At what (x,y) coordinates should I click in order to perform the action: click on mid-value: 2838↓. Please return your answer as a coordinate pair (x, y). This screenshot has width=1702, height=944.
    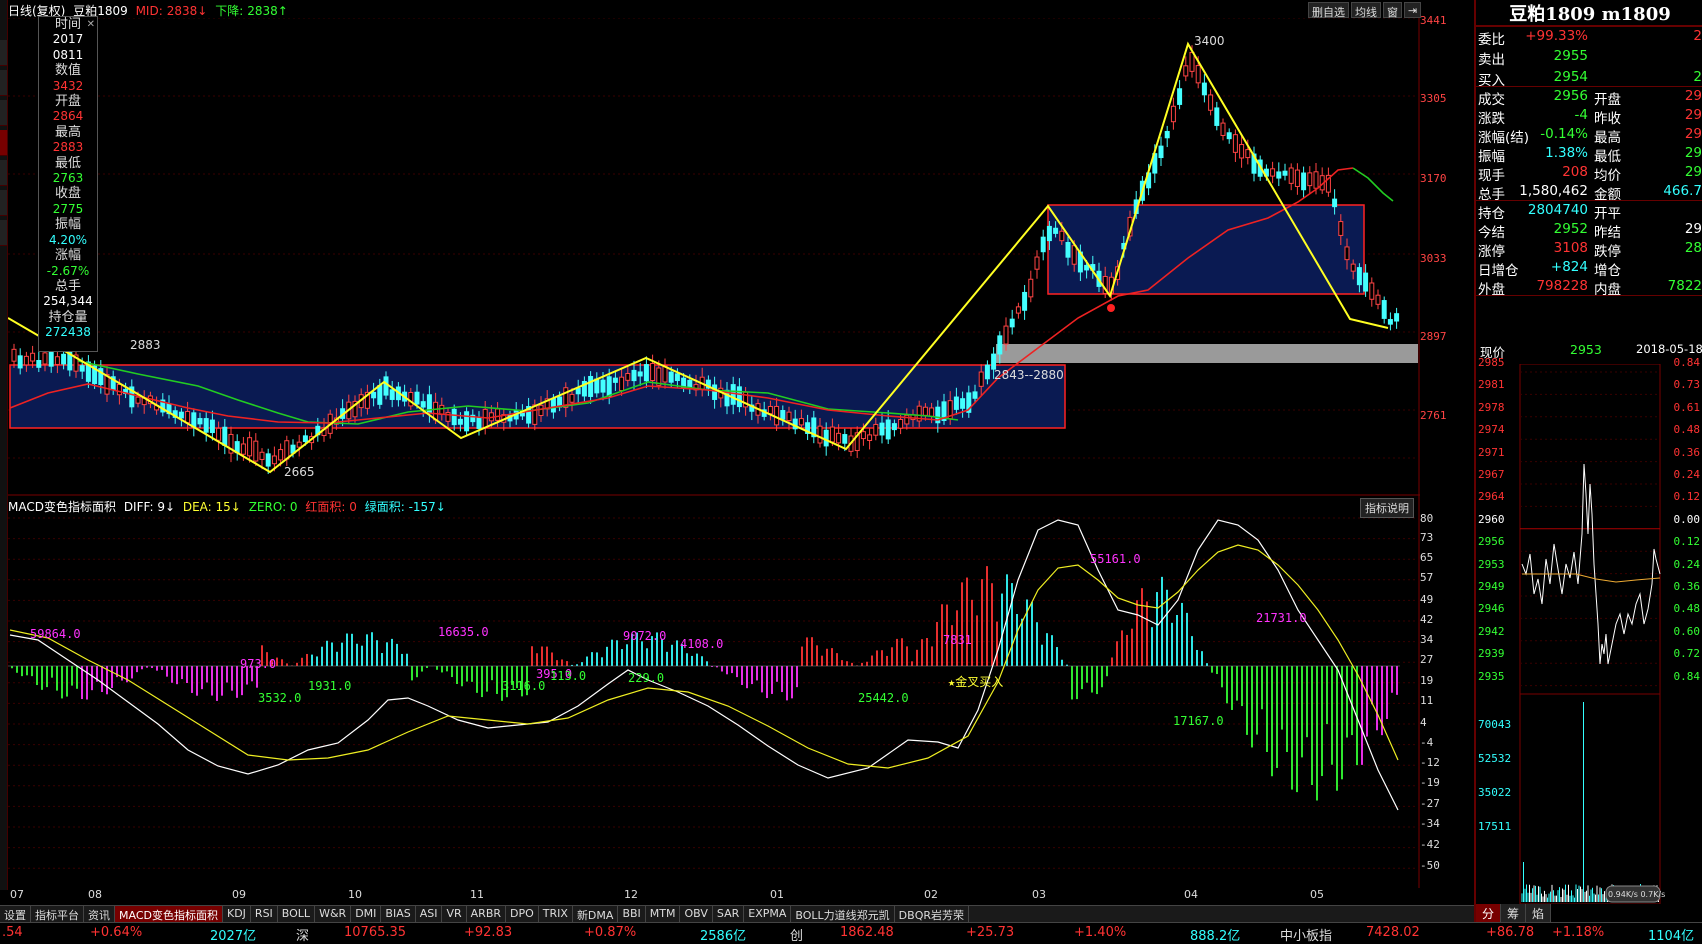
    Looking at the image, I should click on (187, 11).